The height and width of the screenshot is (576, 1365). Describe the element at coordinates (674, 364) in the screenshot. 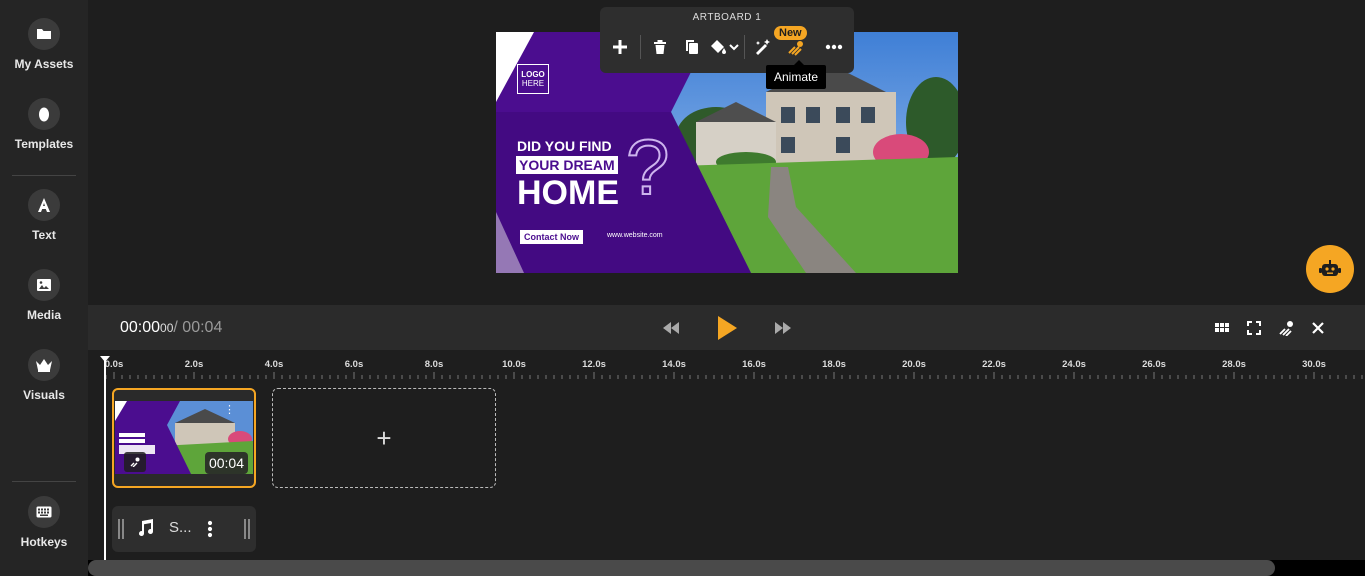

I see `ruler-tick-label: 14.0s` at that location.